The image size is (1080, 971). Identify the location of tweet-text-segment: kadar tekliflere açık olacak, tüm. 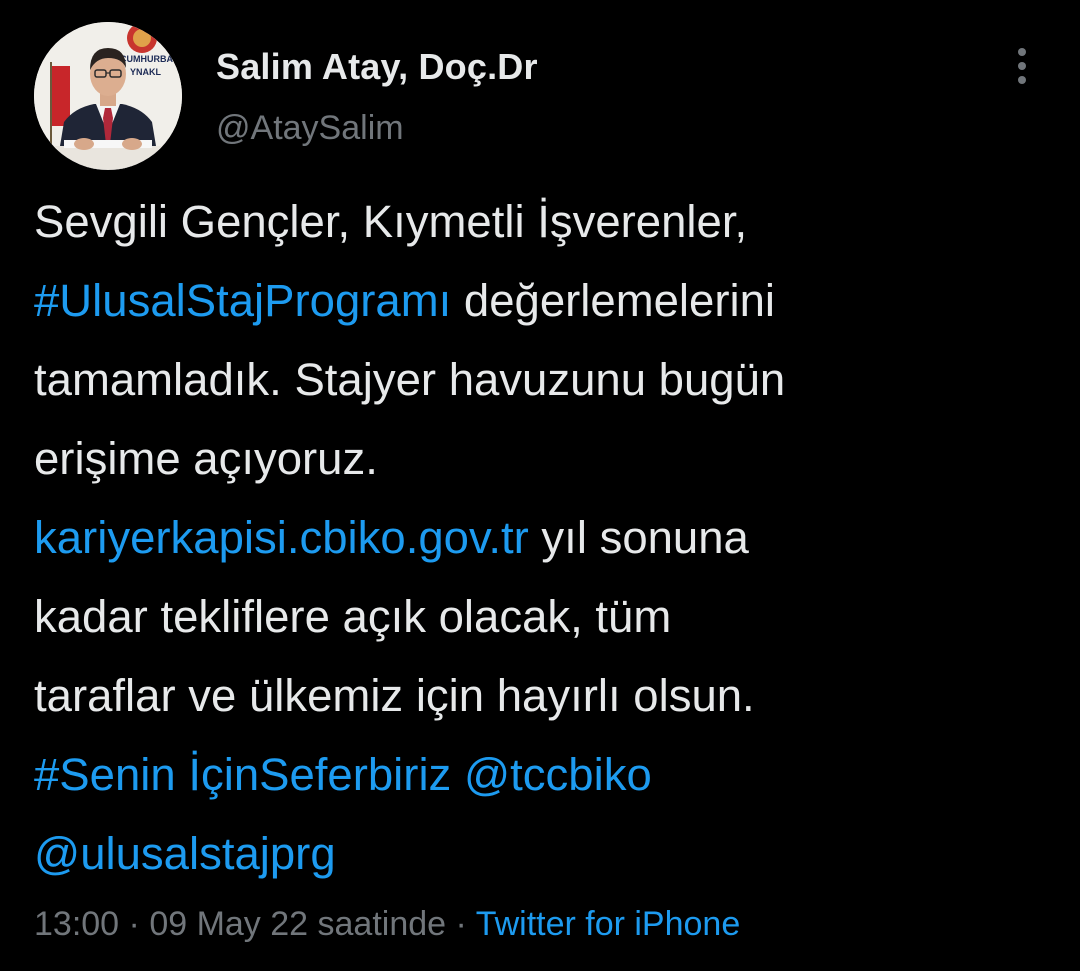
(353, 616).